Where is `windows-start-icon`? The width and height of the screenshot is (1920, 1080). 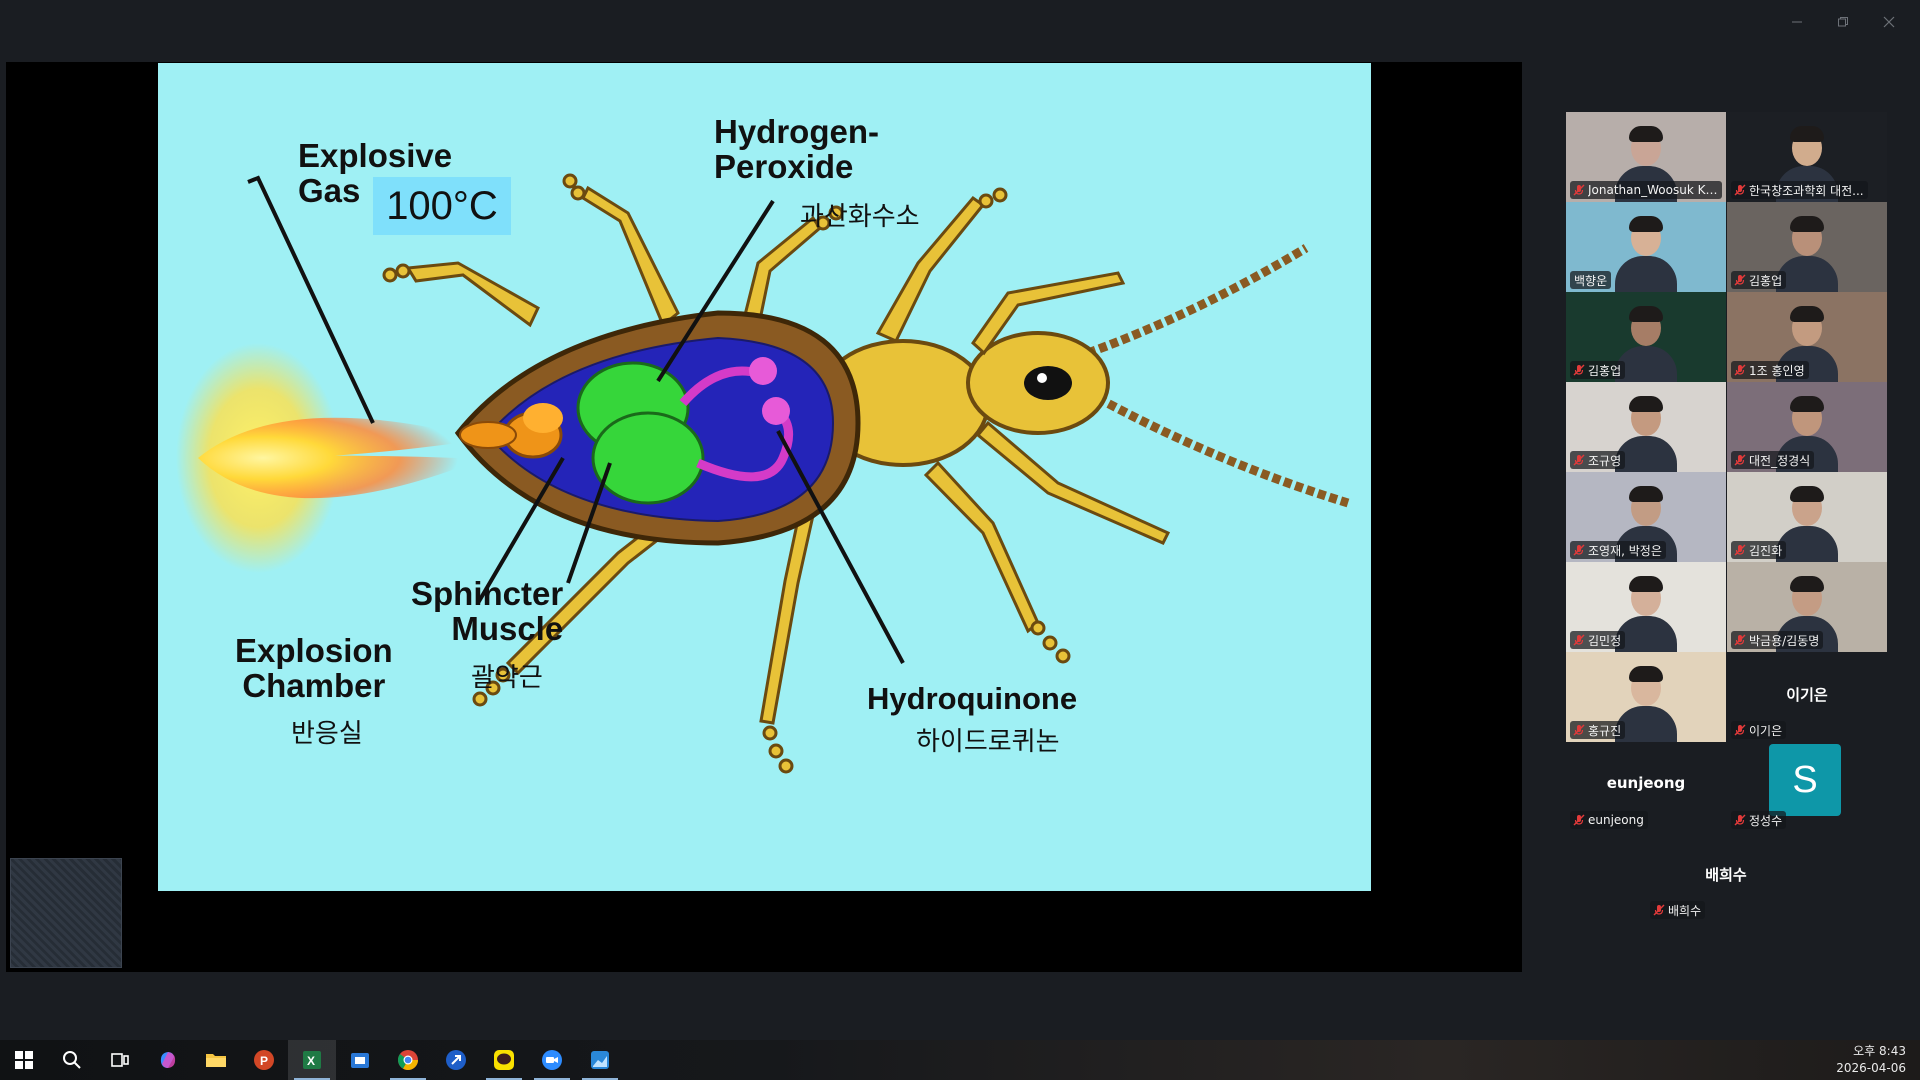
windows-start-icon is located at coordinates (24, 1060).